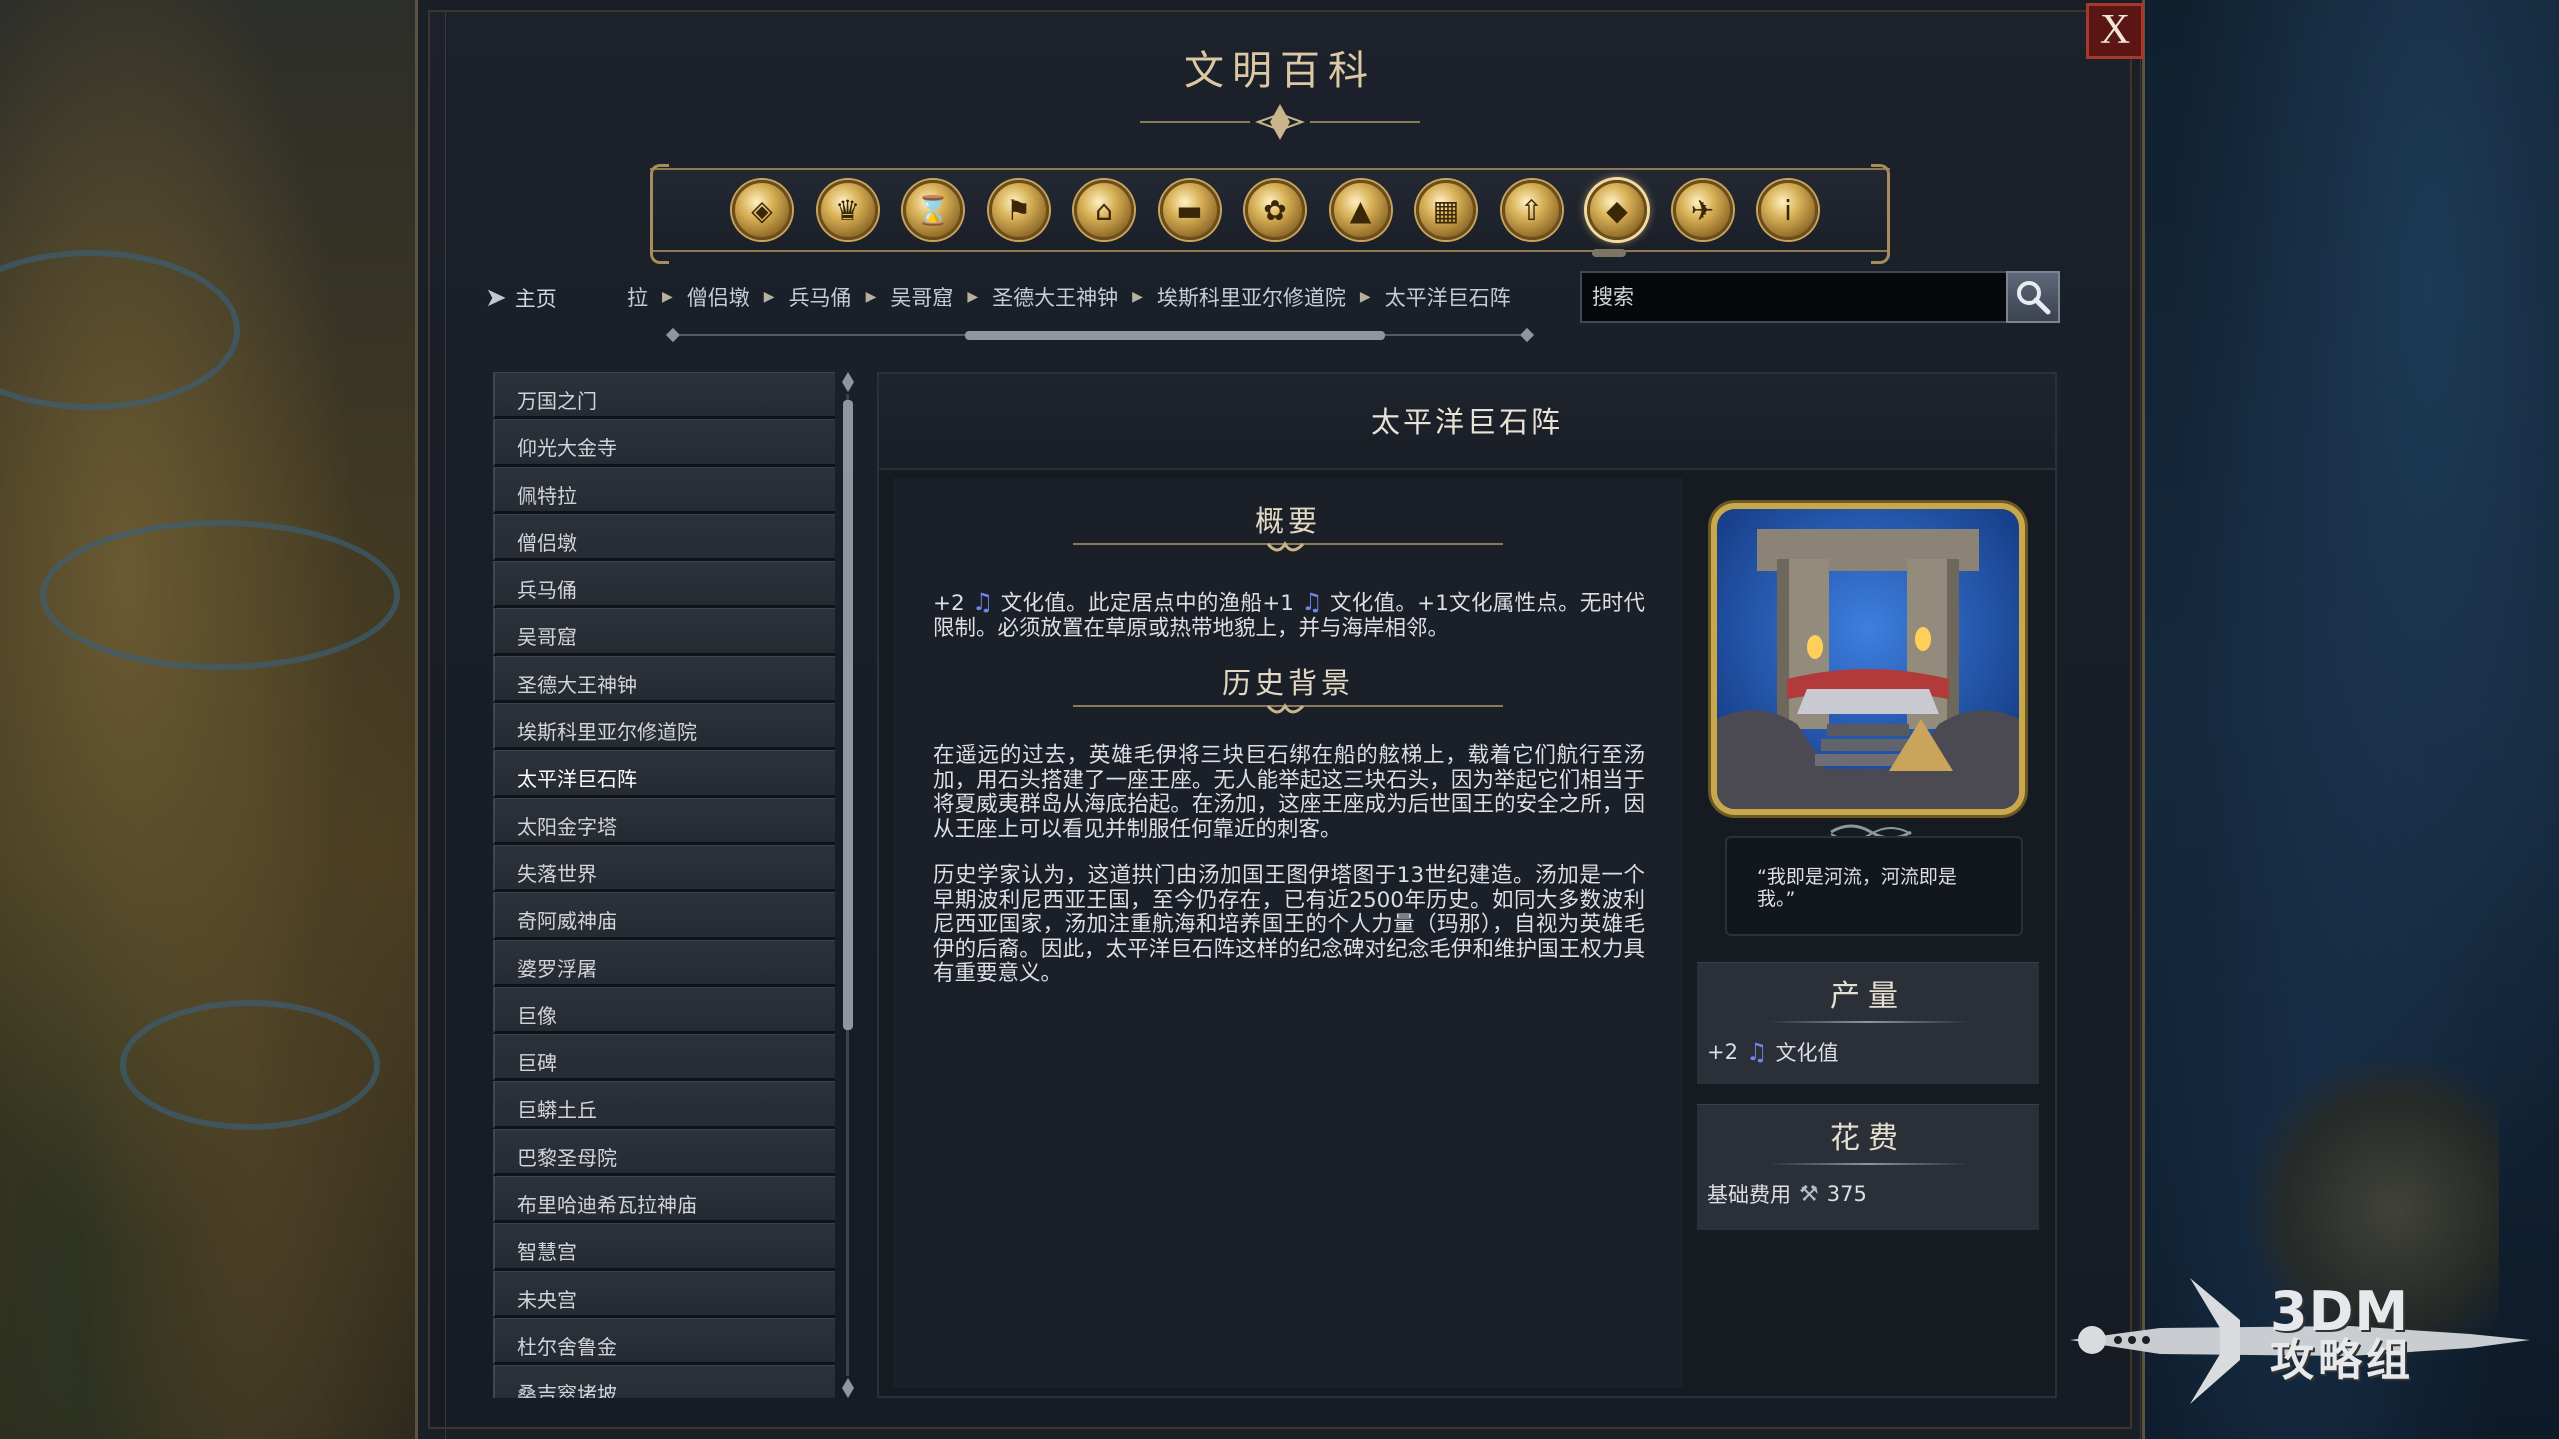 The image size is (2559, 1439). Describe the element at coordinates (664, 443) in the screenshot. I see `list-item: 仰光大金寺` at that location.